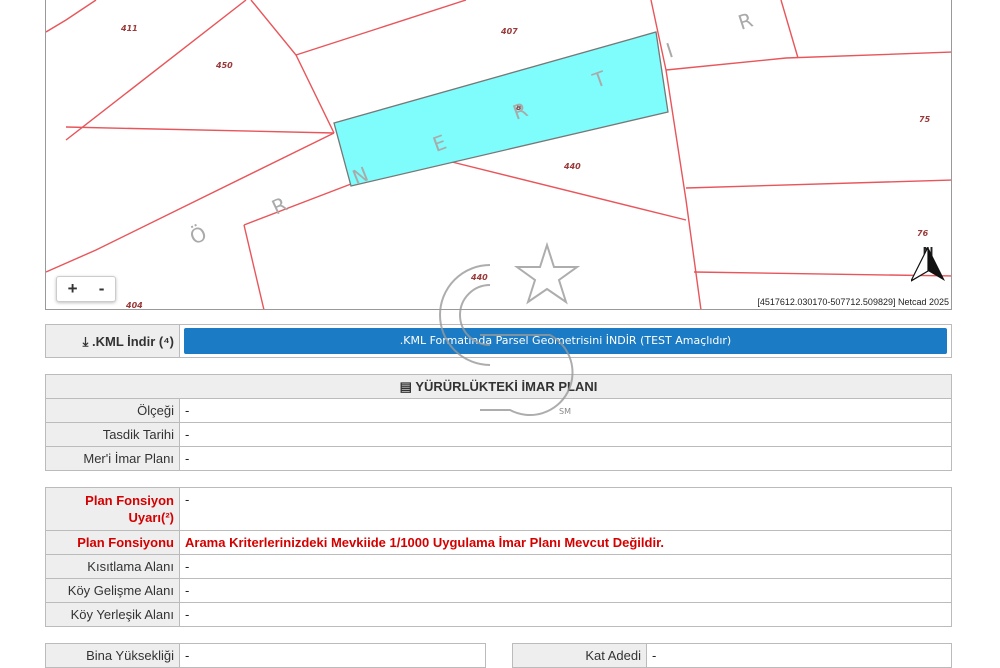 Image resolution: width=1000 pixels, height=668 pixels. I want to click on parcel-label: 76, so click(923, 233).